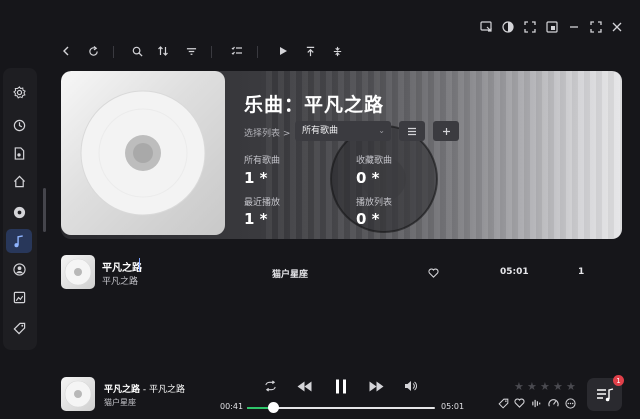  Describe the element at coordinates (93, 51) in the screenshot. I see `refresh-icon` at that location.